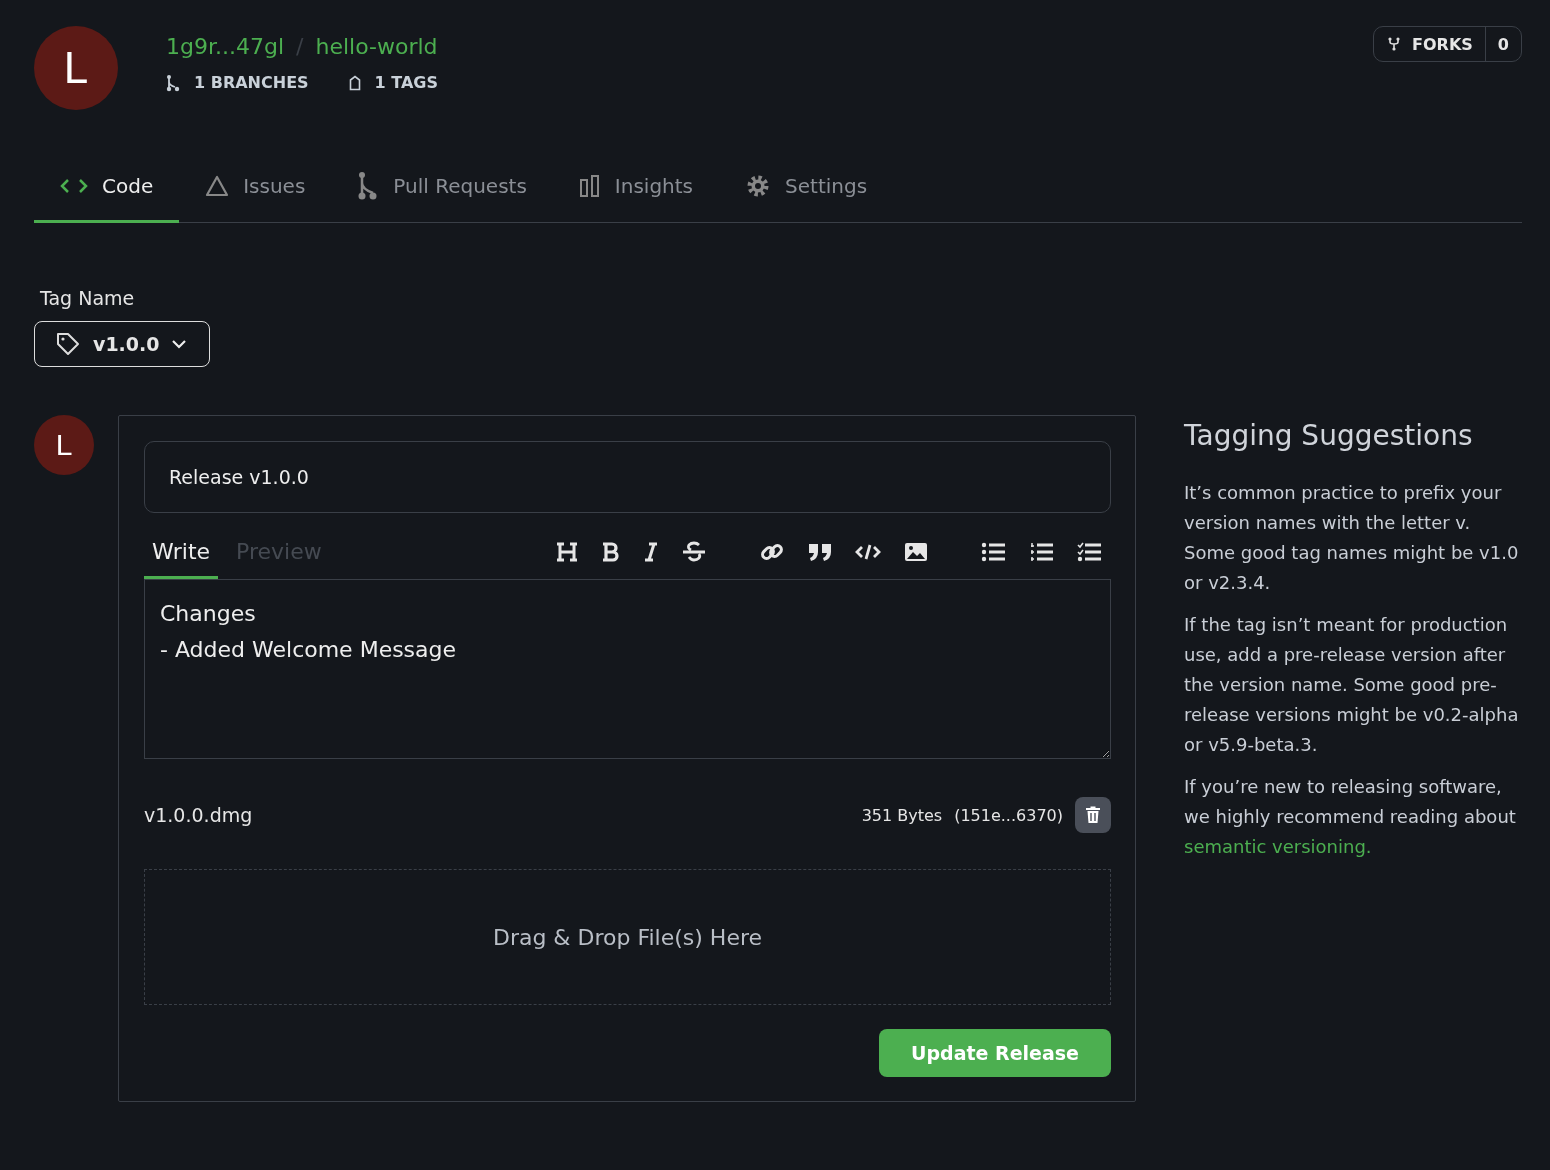 The image size is (1550, 1170). What do you see at coordinates (651, 552) in the screenshot?
I see `italic-icon` at bounding box center [651, 552].